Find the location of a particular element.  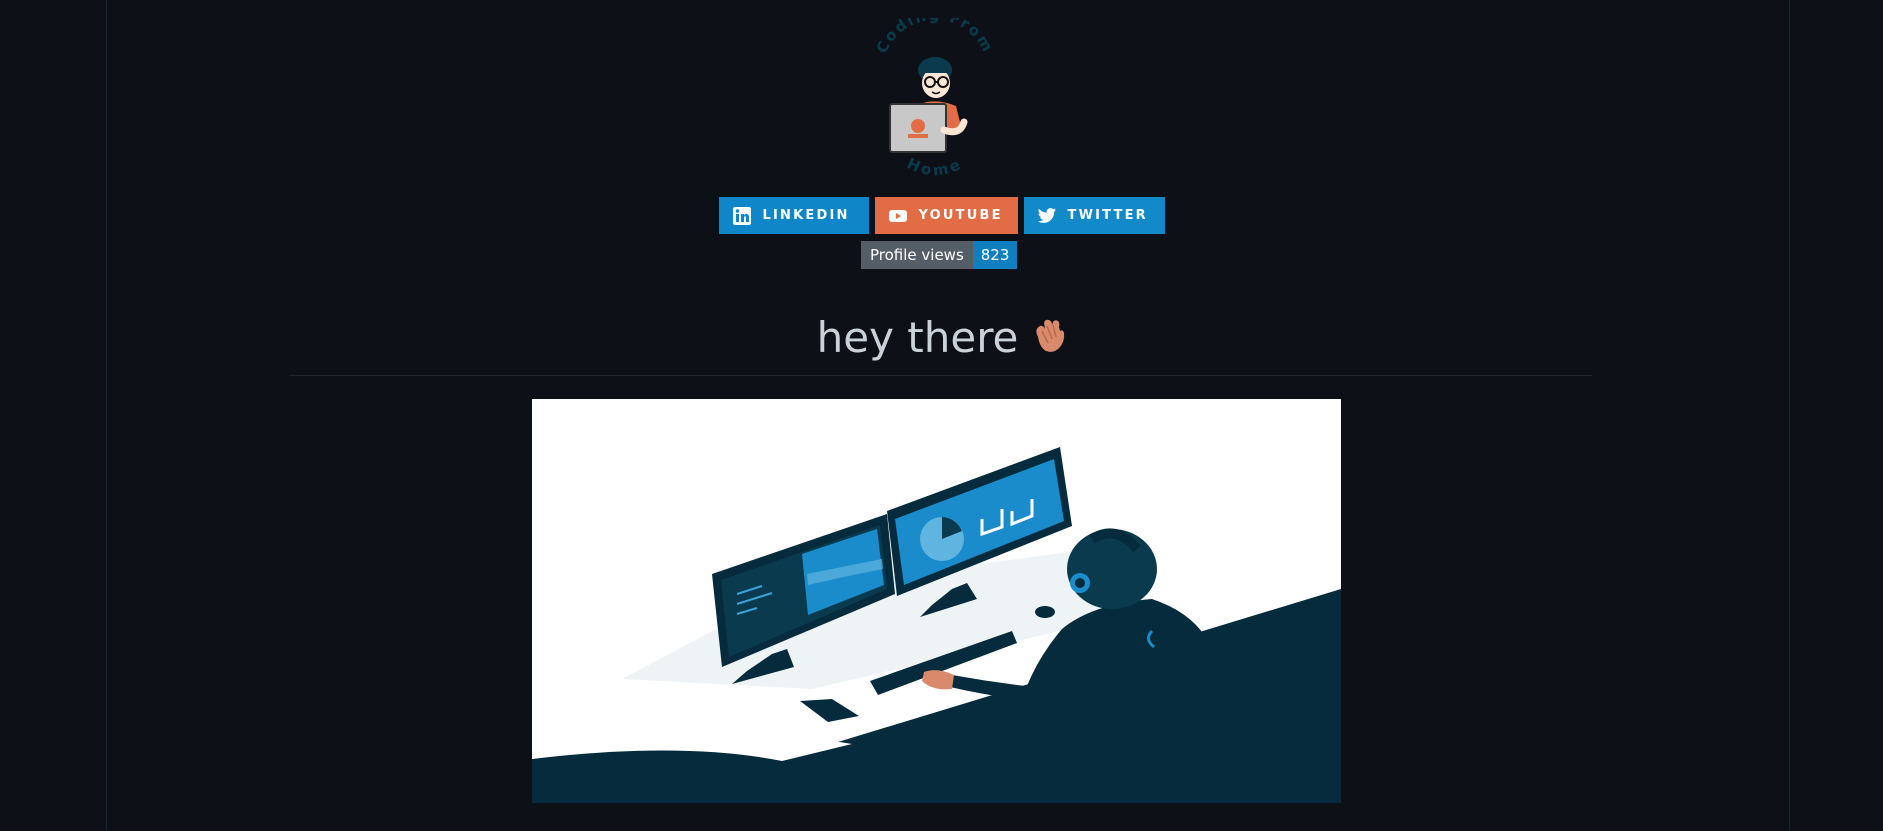

linkedin-icon is located at coordinates (742, 216).